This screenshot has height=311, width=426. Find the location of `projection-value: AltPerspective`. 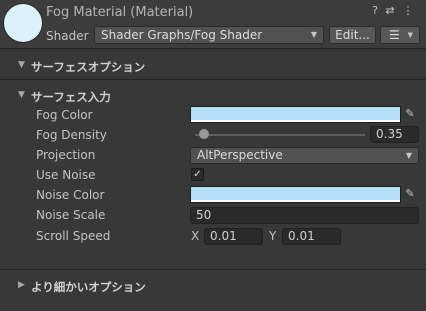

projection-value: AltPerspective is located at coordinates (240, 155).